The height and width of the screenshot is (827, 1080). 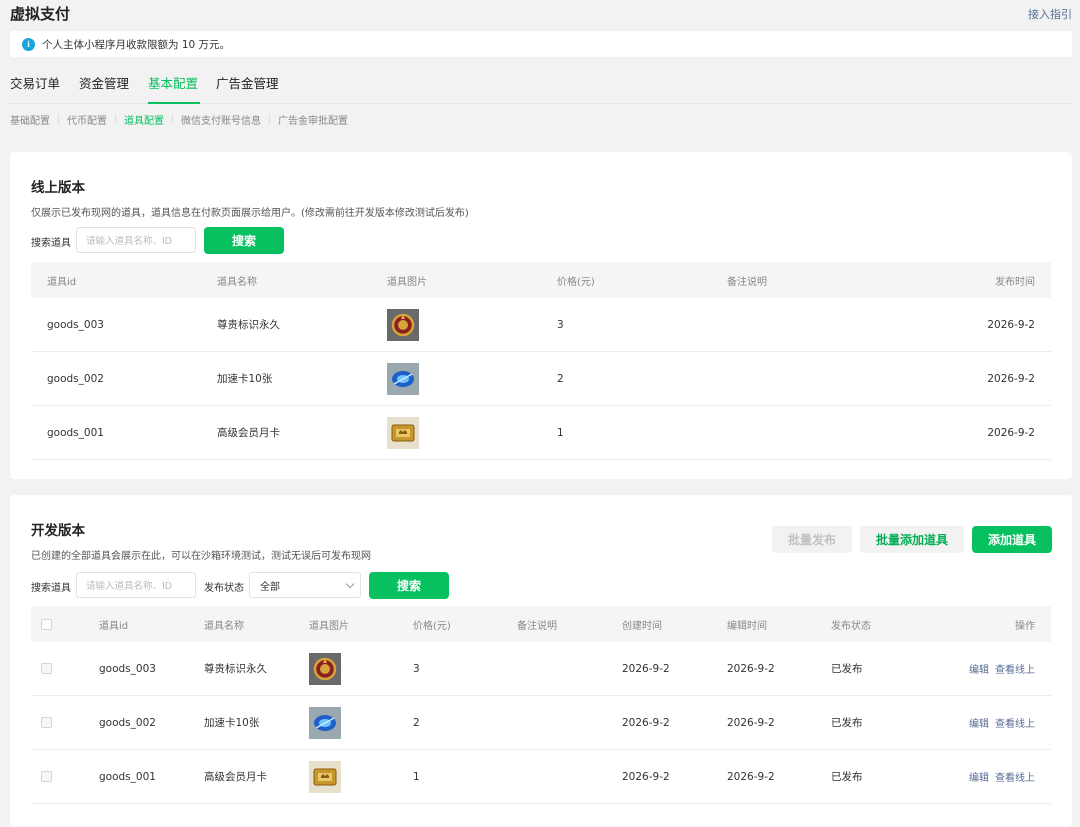 What do you see at coordinates (221, 119) in the screenshot?
I see `subtab-wechat-pay: 微信支付账号信息` at bounding box center [221, 119].